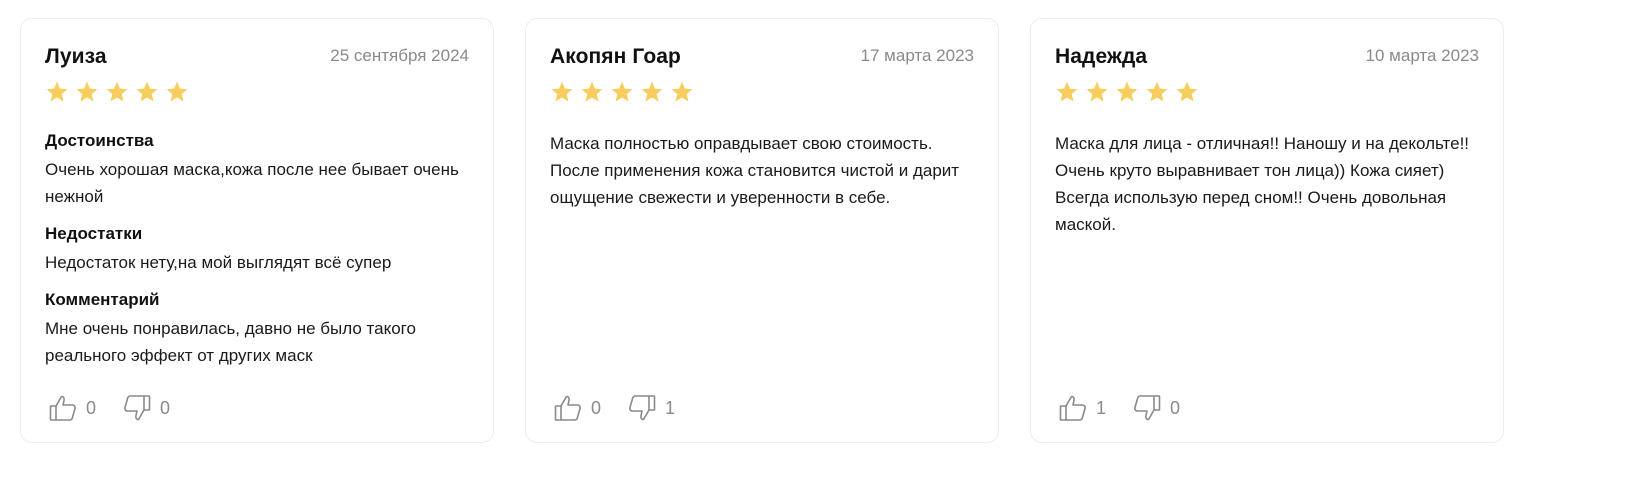 Image resolution: width=1635 pixels, height=480 pixels. Describe the element at coordinates (615, 56) in the screenshot. I see `review-author: Акопян Гоар` at that location.